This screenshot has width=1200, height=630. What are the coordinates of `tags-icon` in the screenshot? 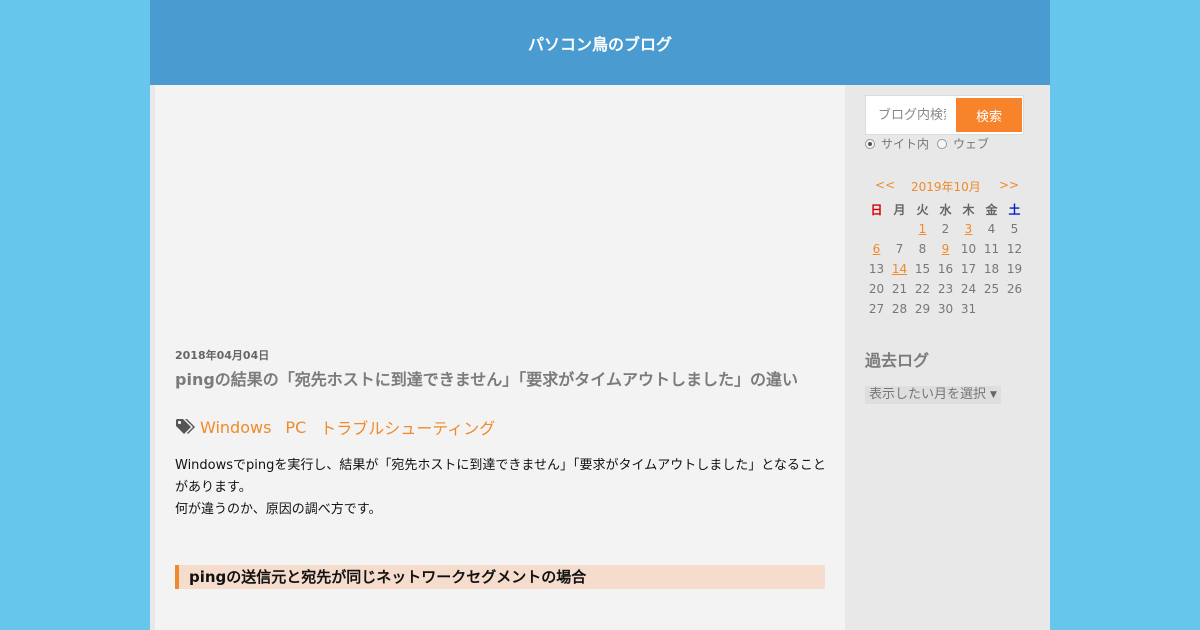 It's located at (185, 426).